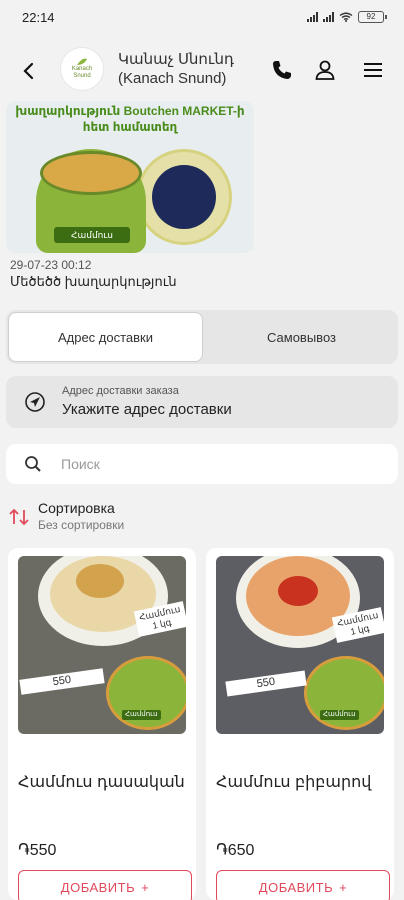 This screenshot has height=900, width=404. I want to click on profile-icon, so click(325, 70).